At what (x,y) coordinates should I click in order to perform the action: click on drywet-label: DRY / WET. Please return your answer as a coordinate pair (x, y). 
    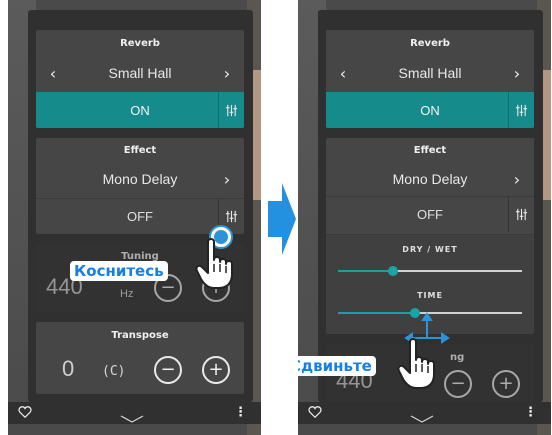
    Looking at the image, I should click on (430, 249).